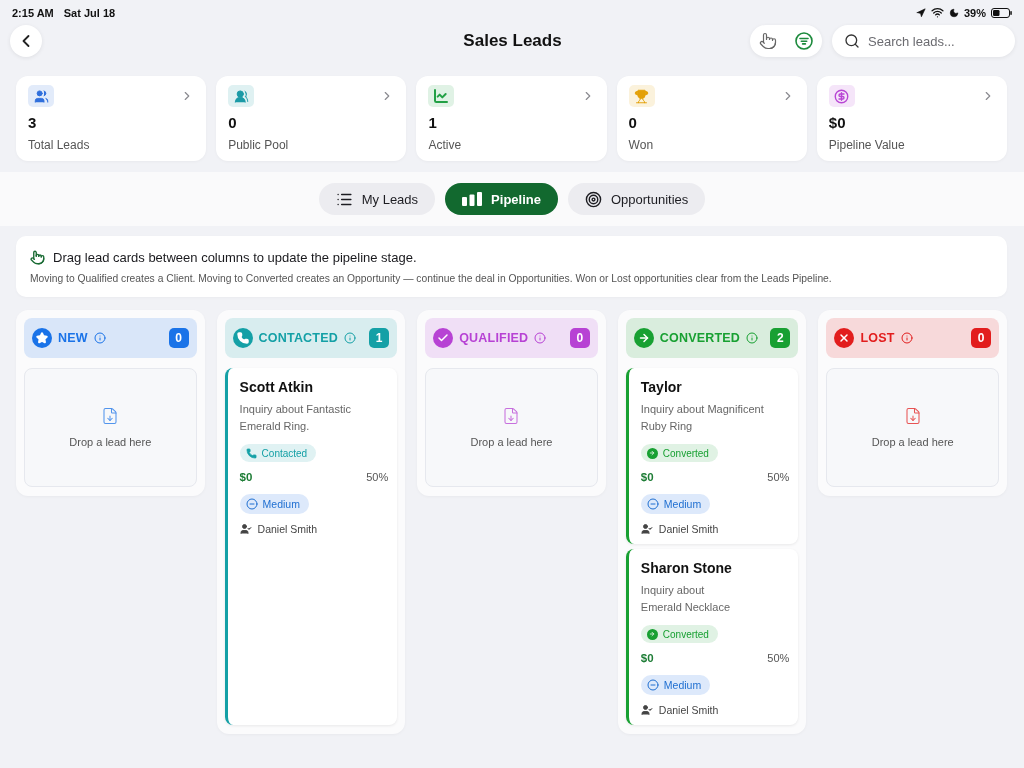 The image size is (1024, 768). I want to click on column-title: CONVERTED, so click(700, 338).